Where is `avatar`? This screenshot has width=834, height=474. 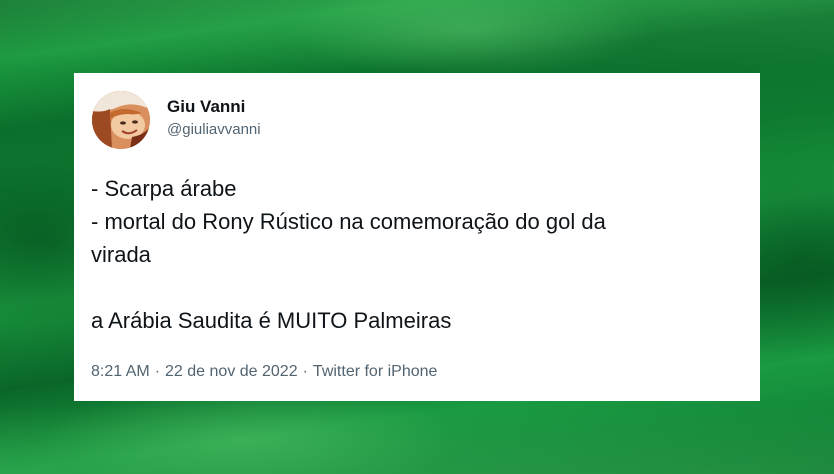 avatar is located at coordinates (121, 120).